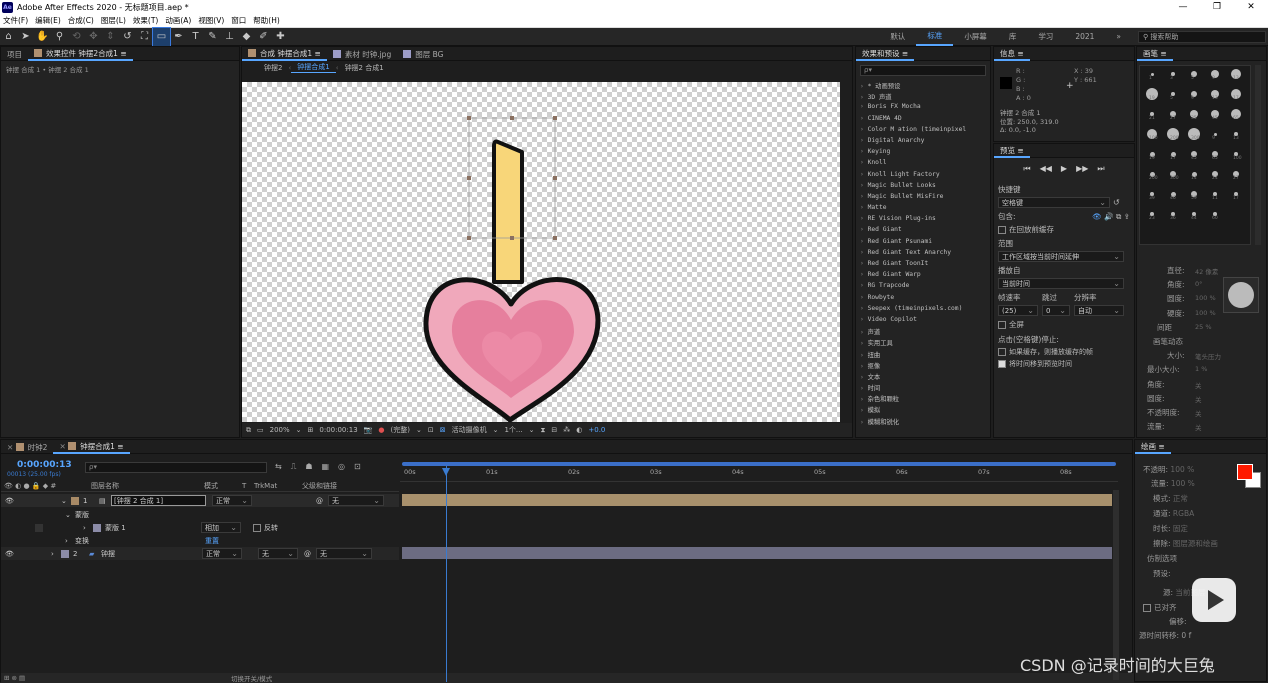 Image resolution: width=1268 pixels, height=683 pixels. What do you see at coordinates (1002, 325) in the screenshot?
I see `fullscreen-checkbox` at bounding box center [1002, 325].